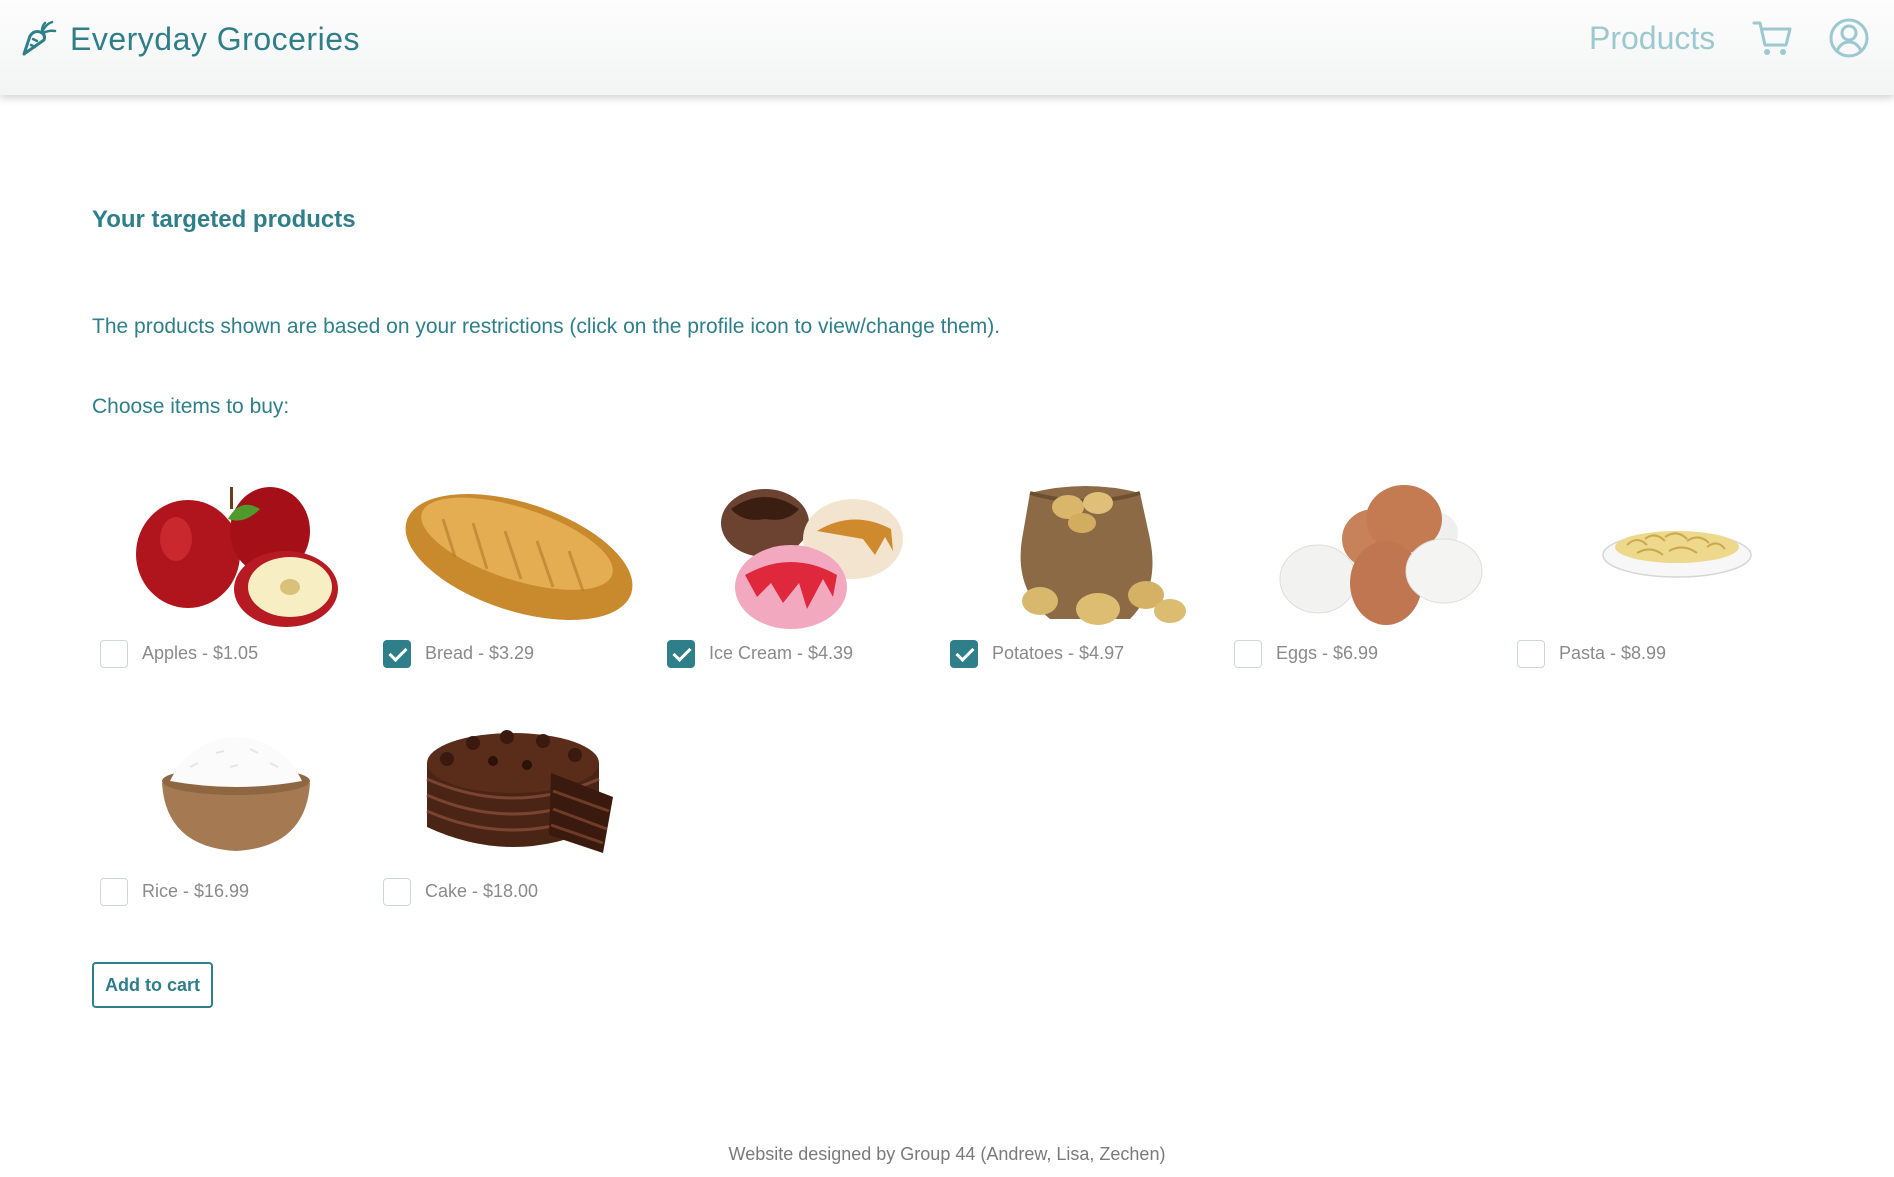  What do you see at coordinates (1652, 38) in the screenshot?
I see `nav-products-link: Products` at bounding box center [1652, 38].